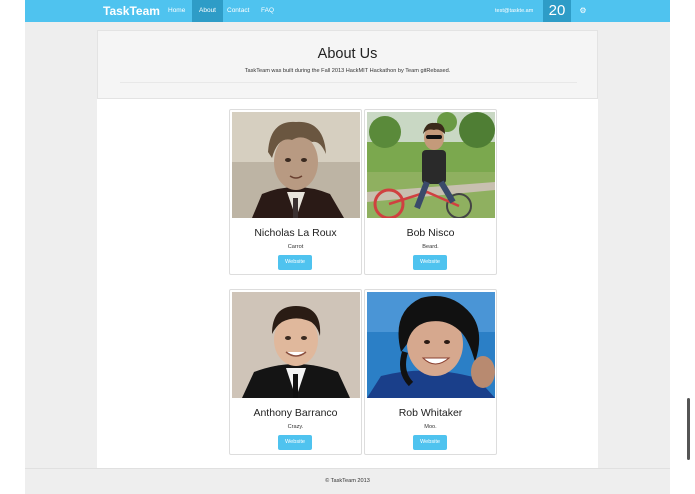 Image resolution: width=695 pixels, height=494 pixels. I want to click on divider, so click(348, 82).